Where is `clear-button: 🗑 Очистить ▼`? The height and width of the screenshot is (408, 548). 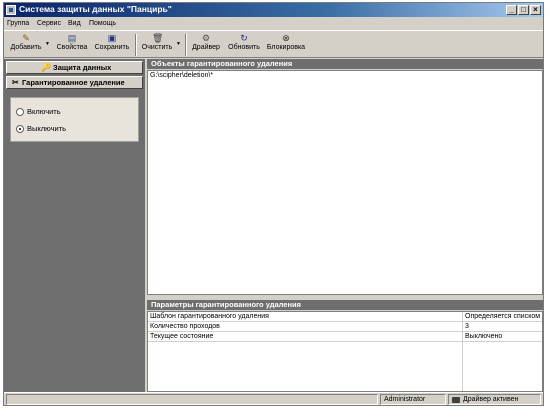 clear-button: 🗑 Очистить ▼ is located at coordinates (160, 44).